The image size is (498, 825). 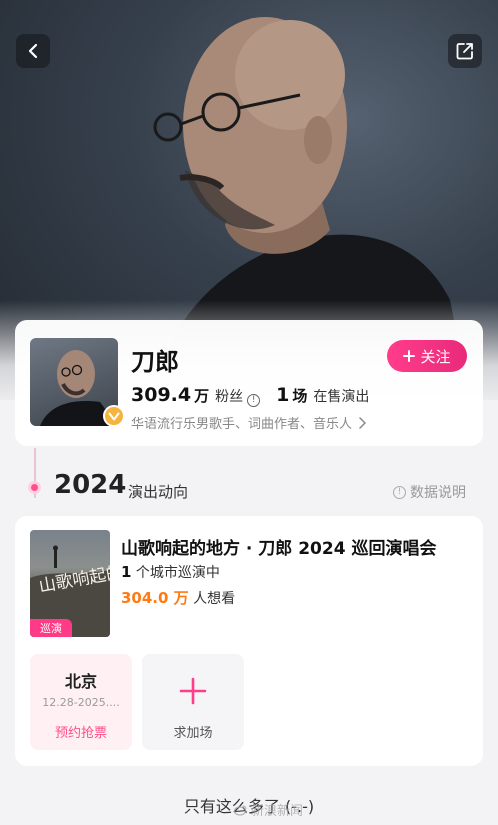 I want to click on tour-title: 山歌响起的地方 · 刀郎 2024 巡回演唱会, so click(x=279, y=549).